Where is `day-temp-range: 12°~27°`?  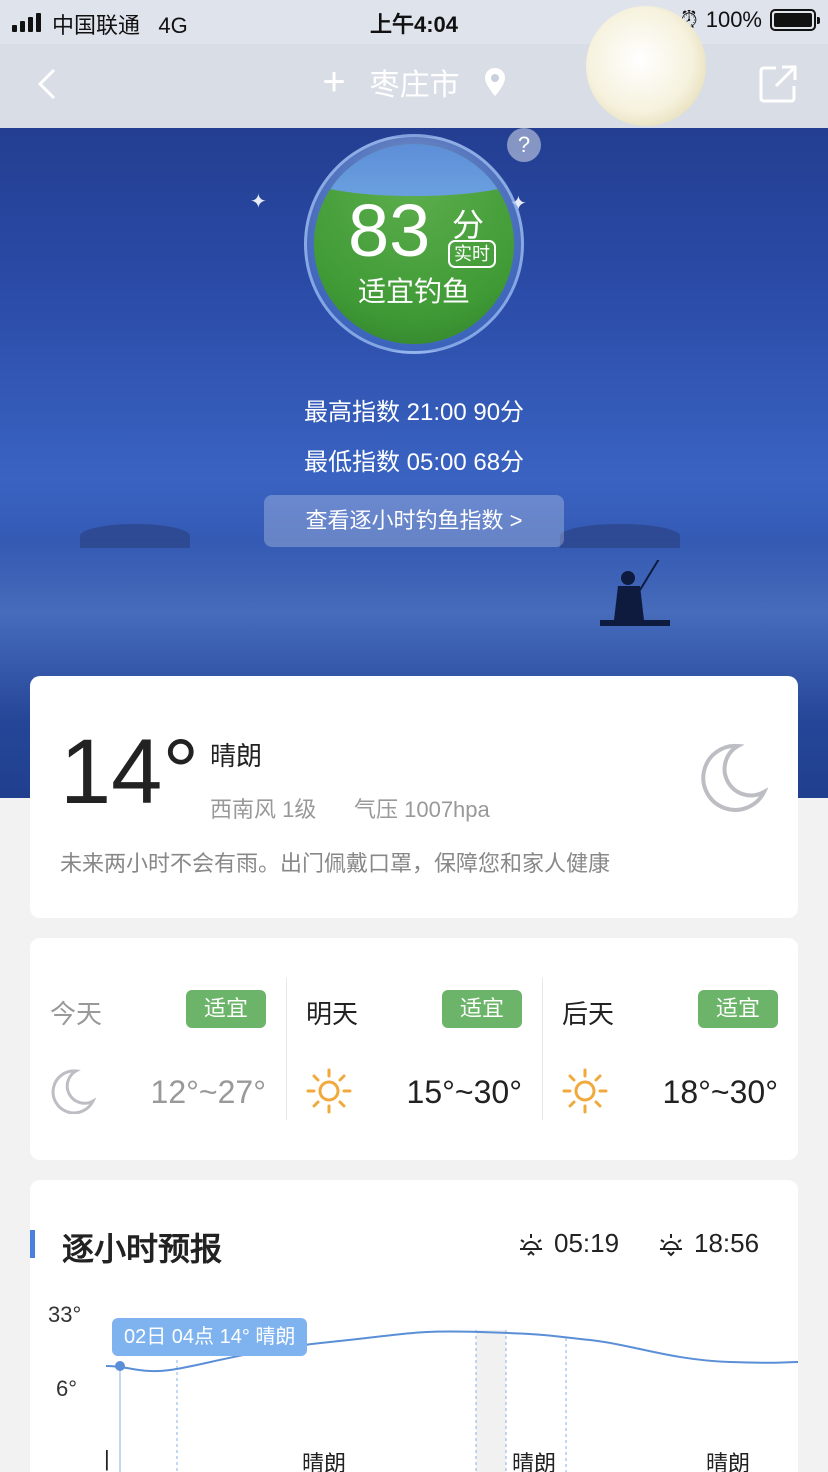
day-temp-range: 12°~27° is located at coordinates (208, 1092).